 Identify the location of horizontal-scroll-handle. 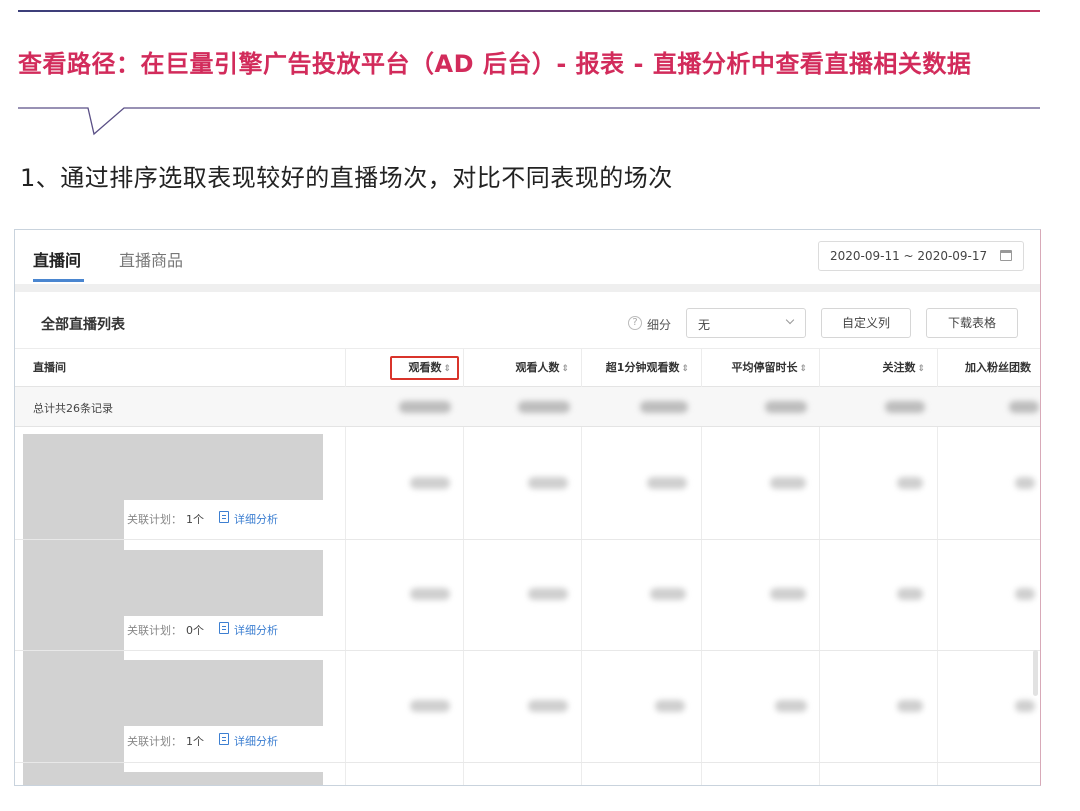
(1035, 673).